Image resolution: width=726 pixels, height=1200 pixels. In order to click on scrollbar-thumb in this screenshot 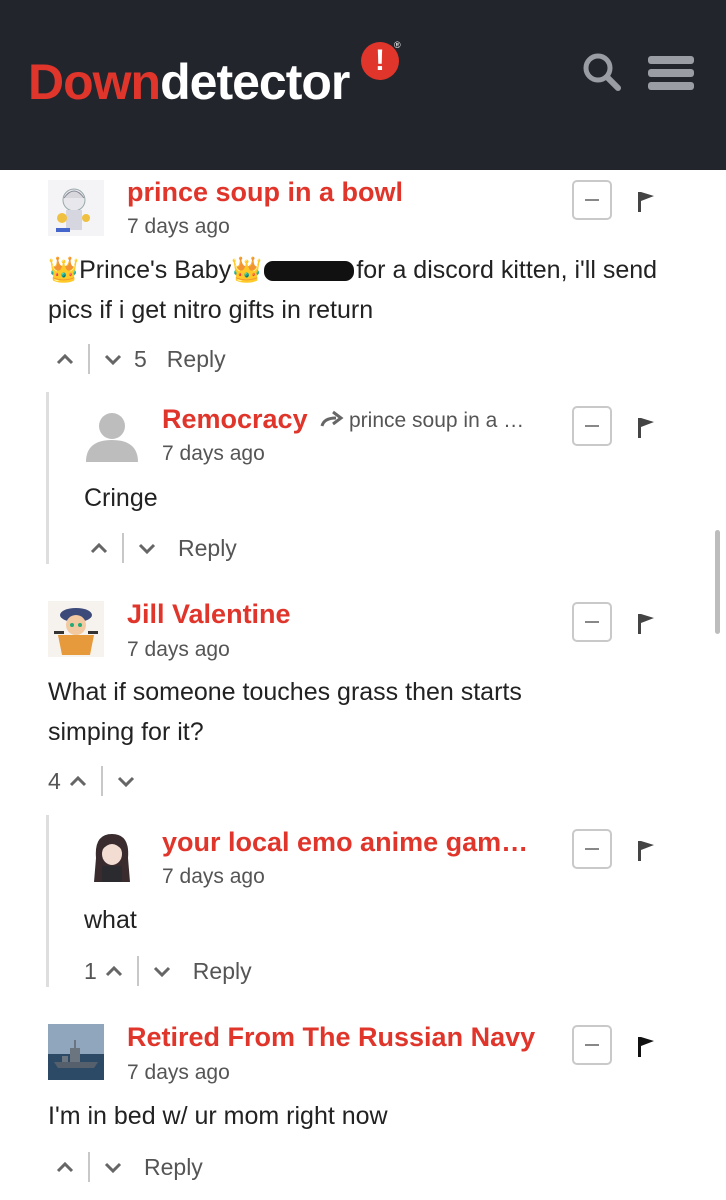, I will do `click(717, 582)`.